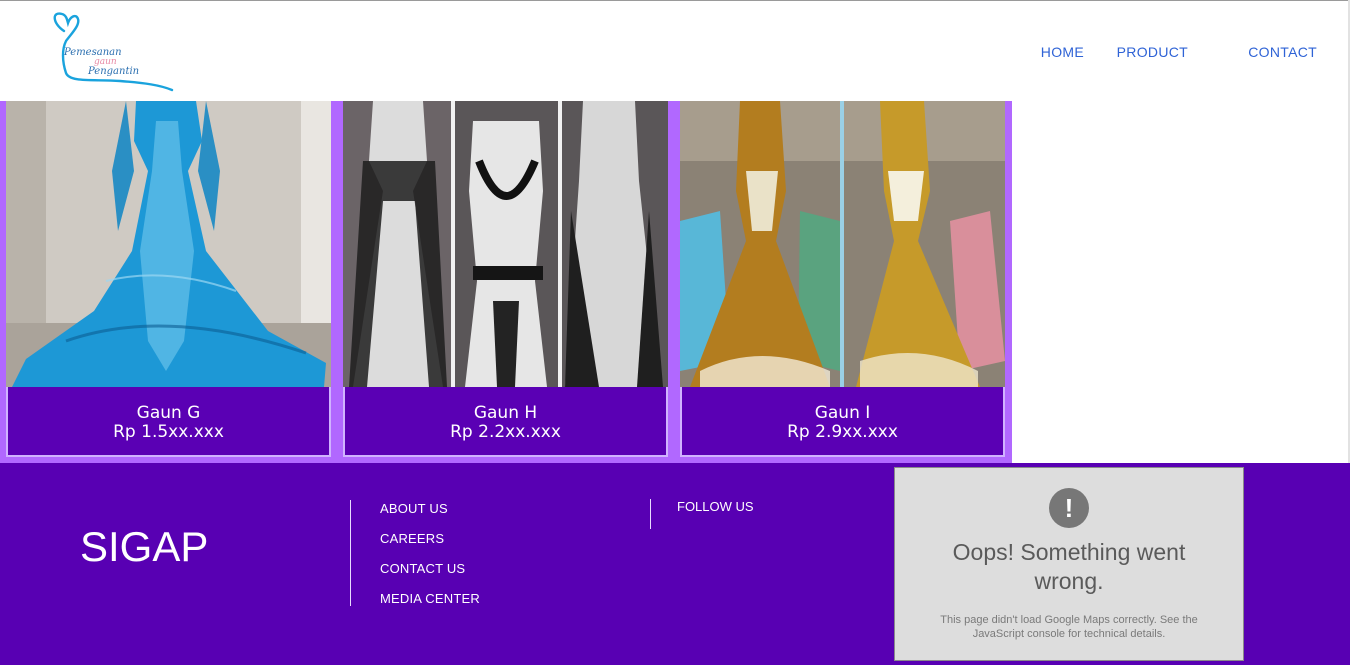 This screenshot has height=665, width=1350. Describe the element at coordinates (505, 432) in the screenshot. I see `product-price: Rp 2.2xx.xxx` at that location.